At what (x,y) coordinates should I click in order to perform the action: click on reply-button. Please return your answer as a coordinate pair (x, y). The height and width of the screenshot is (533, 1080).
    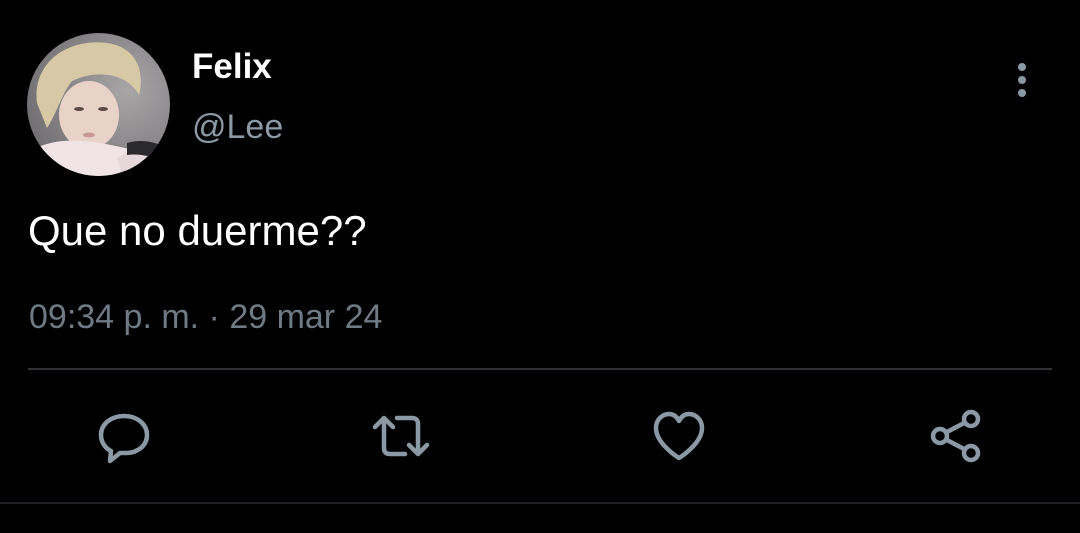
    Looking at the image, I should click on (124, 436).